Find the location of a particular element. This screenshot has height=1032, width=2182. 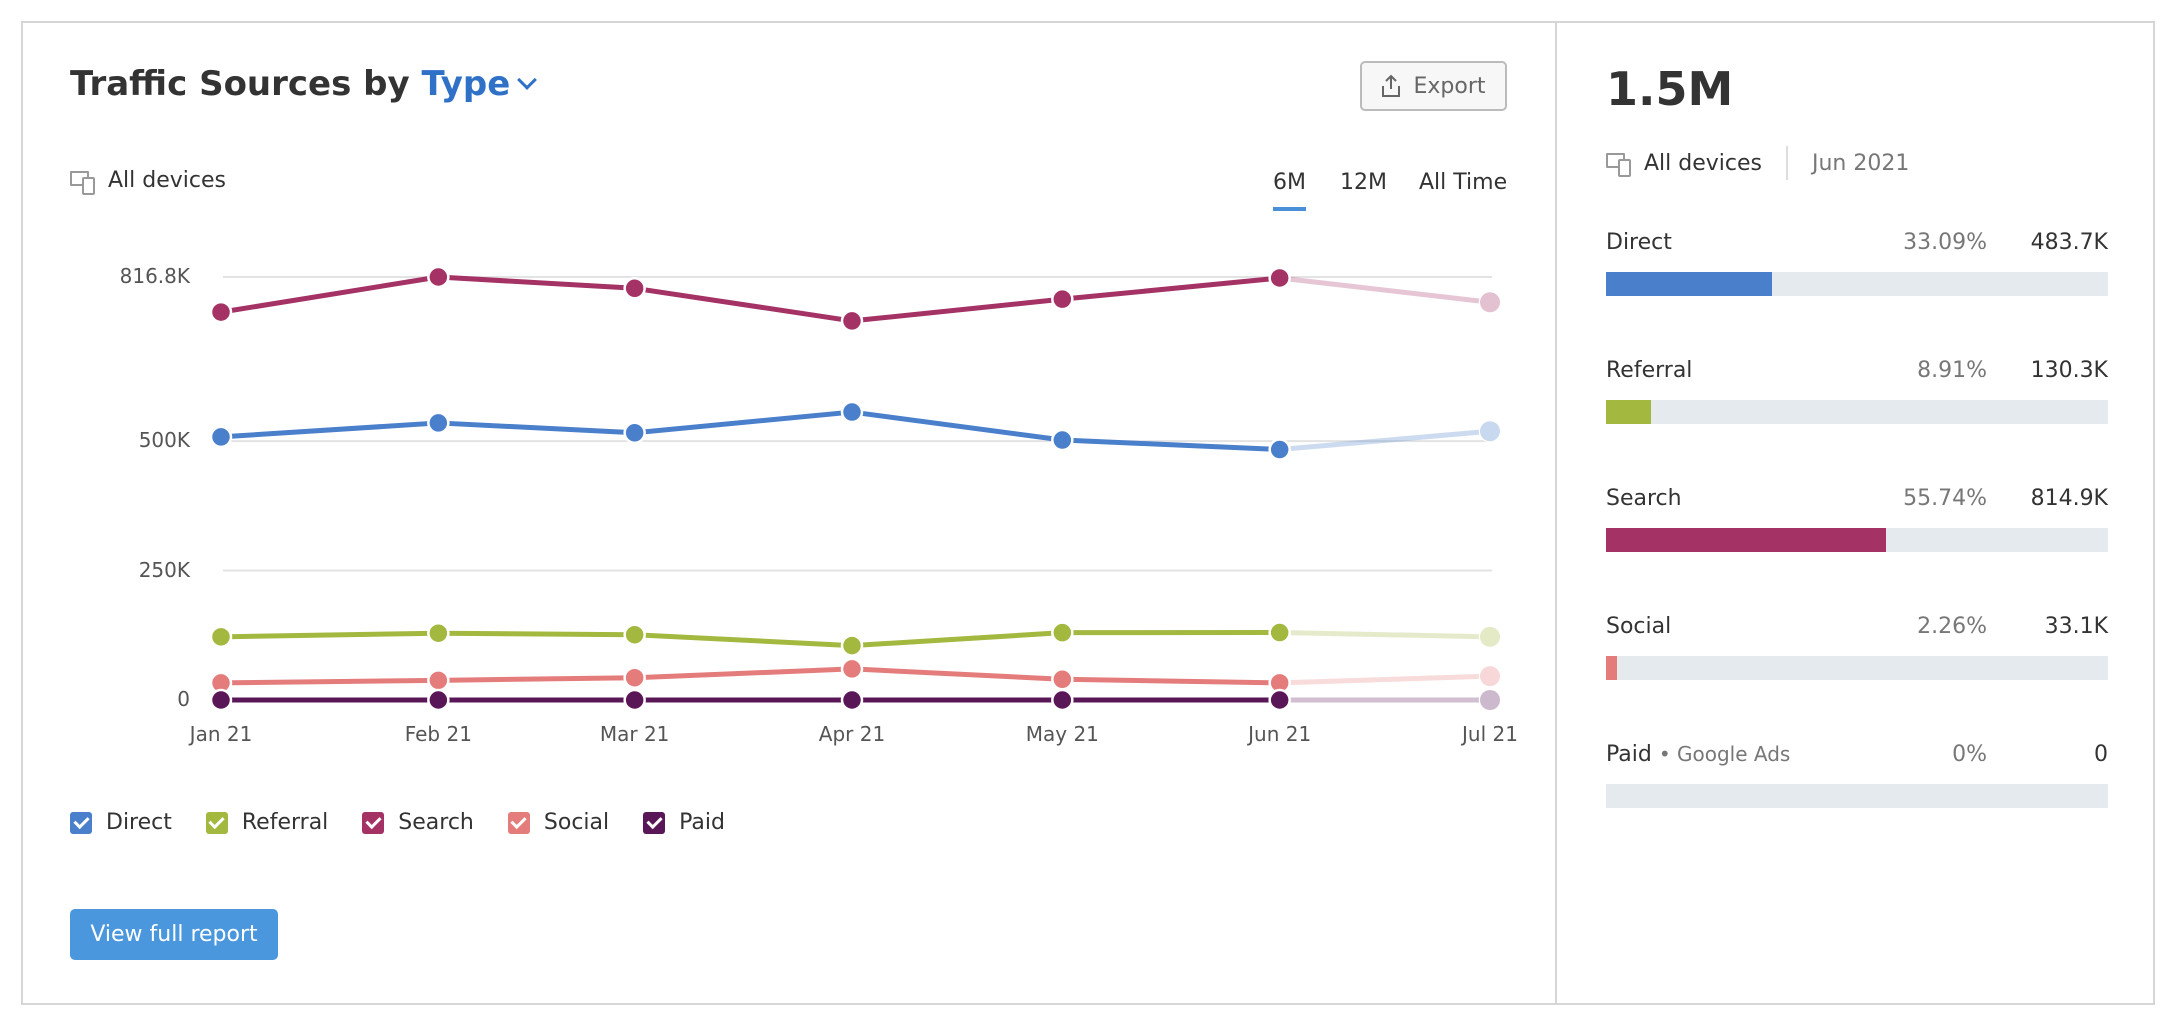

devices-icon is located at coordinates (1619, 164).